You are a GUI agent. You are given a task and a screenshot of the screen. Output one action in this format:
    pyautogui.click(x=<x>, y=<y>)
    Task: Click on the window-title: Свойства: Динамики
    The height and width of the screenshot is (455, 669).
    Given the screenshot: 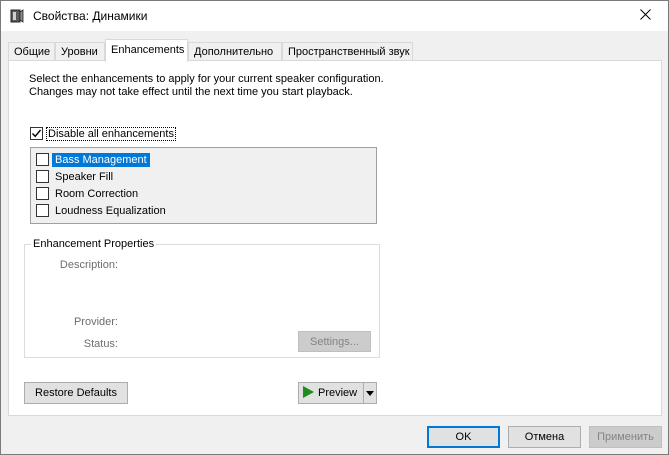 What is the action you would take?
    pyautogui.click(x=90, y=16)
    